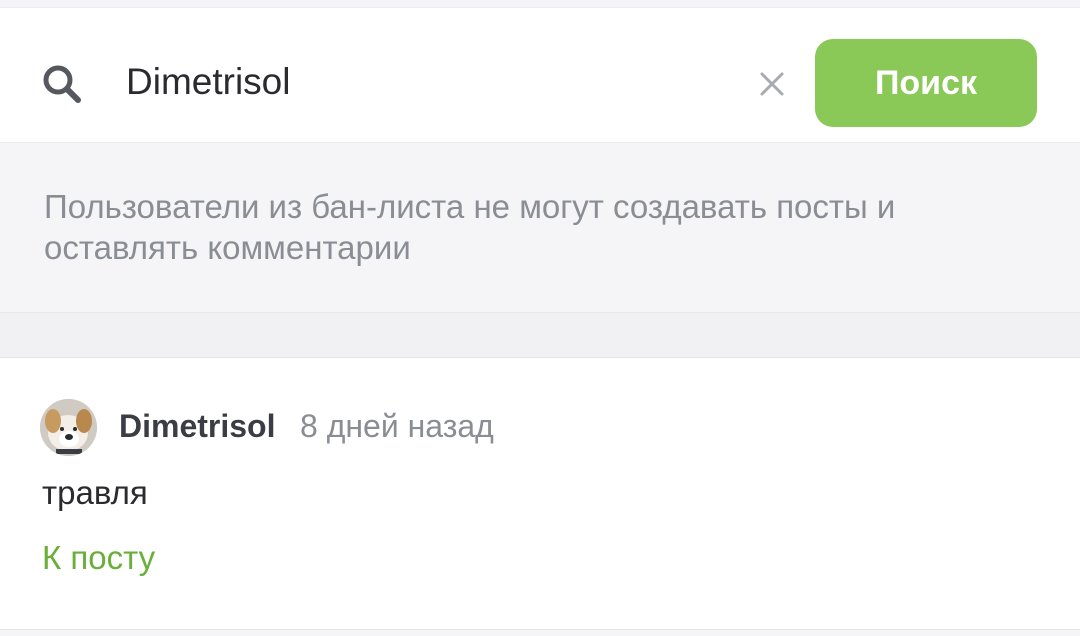 The image size is (1080, 636). I want to click on to-post-link: К посту, so click(98, 558).